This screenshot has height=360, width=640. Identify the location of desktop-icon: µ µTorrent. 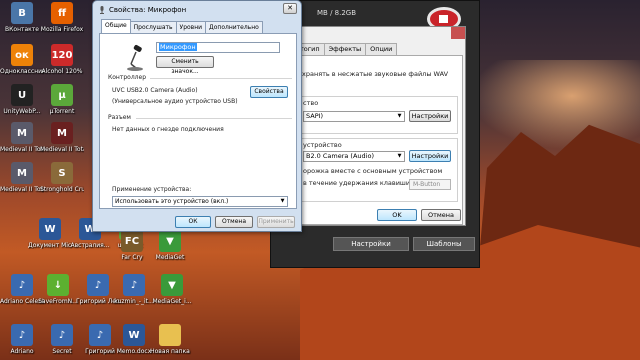
(62, 99).